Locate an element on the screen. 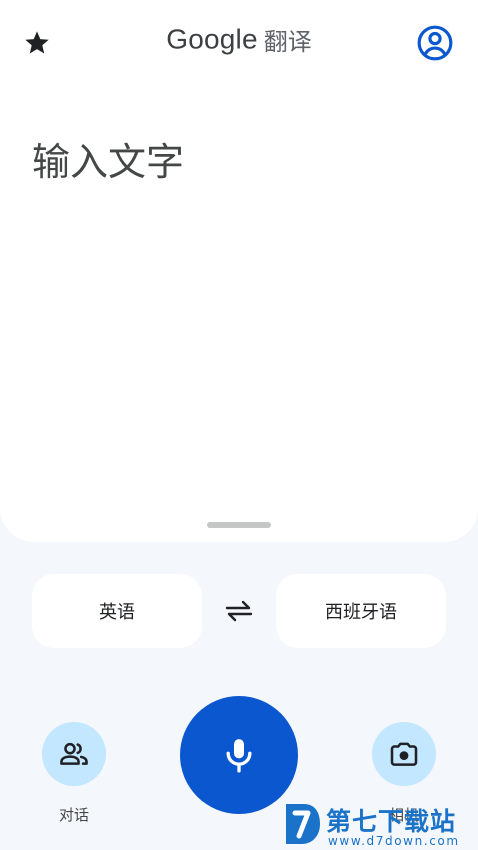  people-icon is located at coordinates (74, 753).